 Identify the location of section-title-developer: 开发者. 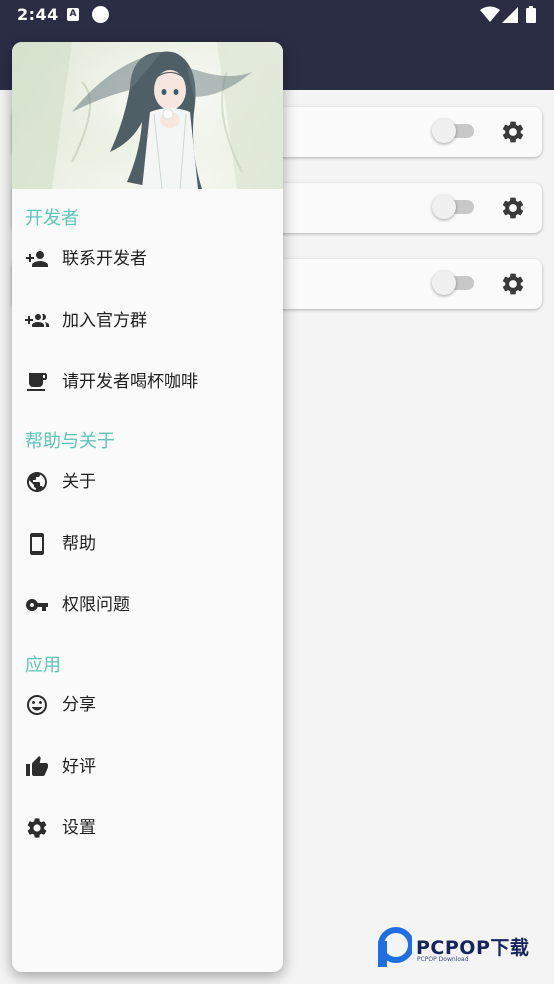
(52, 218).